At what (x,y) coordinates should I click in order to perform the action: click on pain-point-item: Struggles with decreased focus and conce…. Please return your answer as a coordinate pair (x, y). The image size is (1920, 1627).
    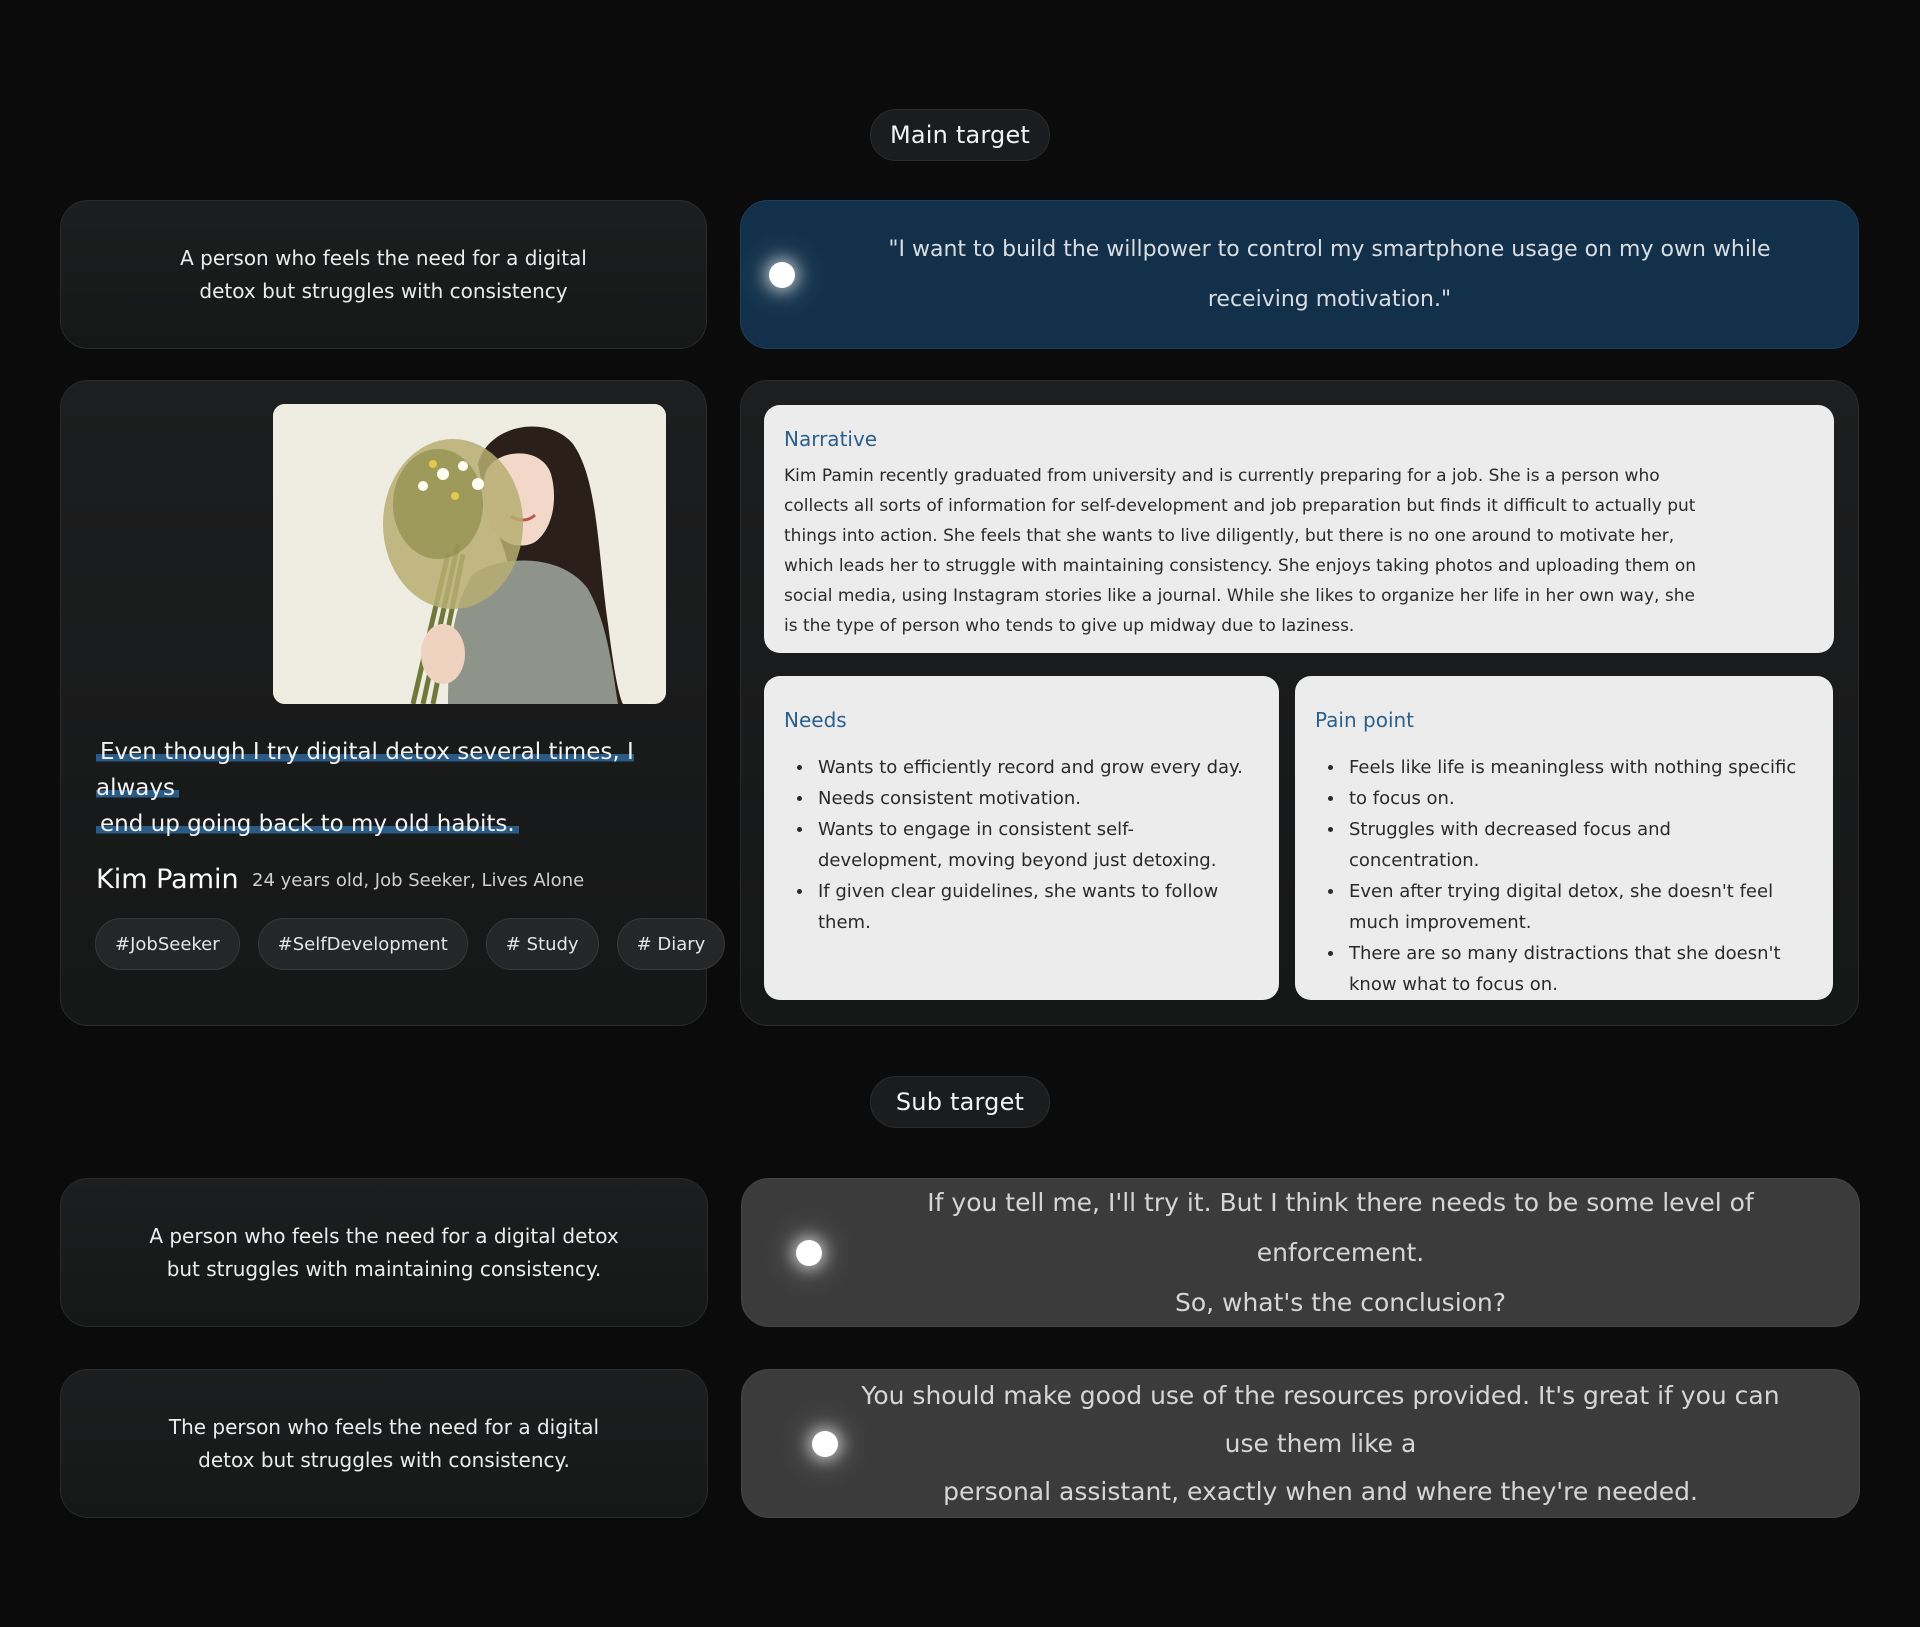
    Looking at the image, I should click on (1560, 845).